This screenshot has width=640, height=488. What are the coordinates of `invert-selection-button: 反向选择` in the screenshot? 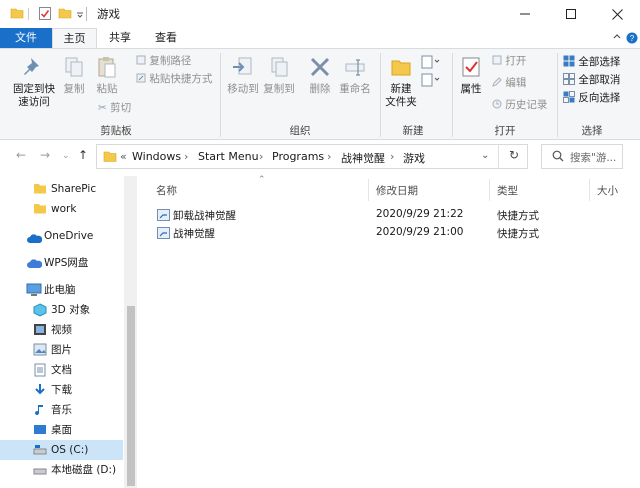 It's located at (591, 98).